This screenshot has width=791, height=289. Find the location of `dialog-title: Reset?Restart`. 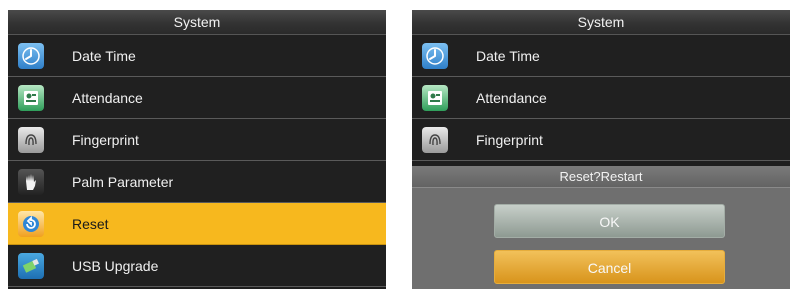

dialog-title: Reset?Restart is located at coordinates (601, 177).